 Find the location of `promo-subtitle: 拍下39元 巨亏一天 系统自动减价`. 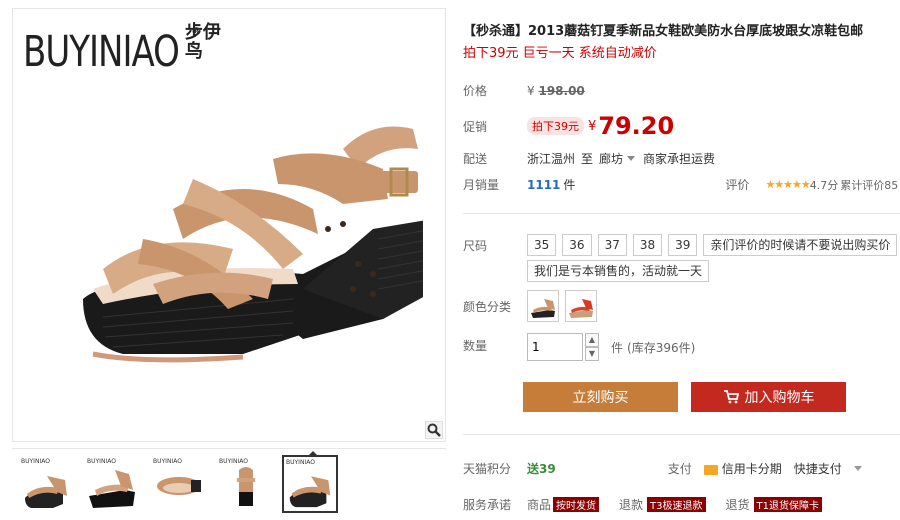

promo-subtitle: 拍下39元 巨亏一天 系统自动减价 is located at coordinates (560, 53).